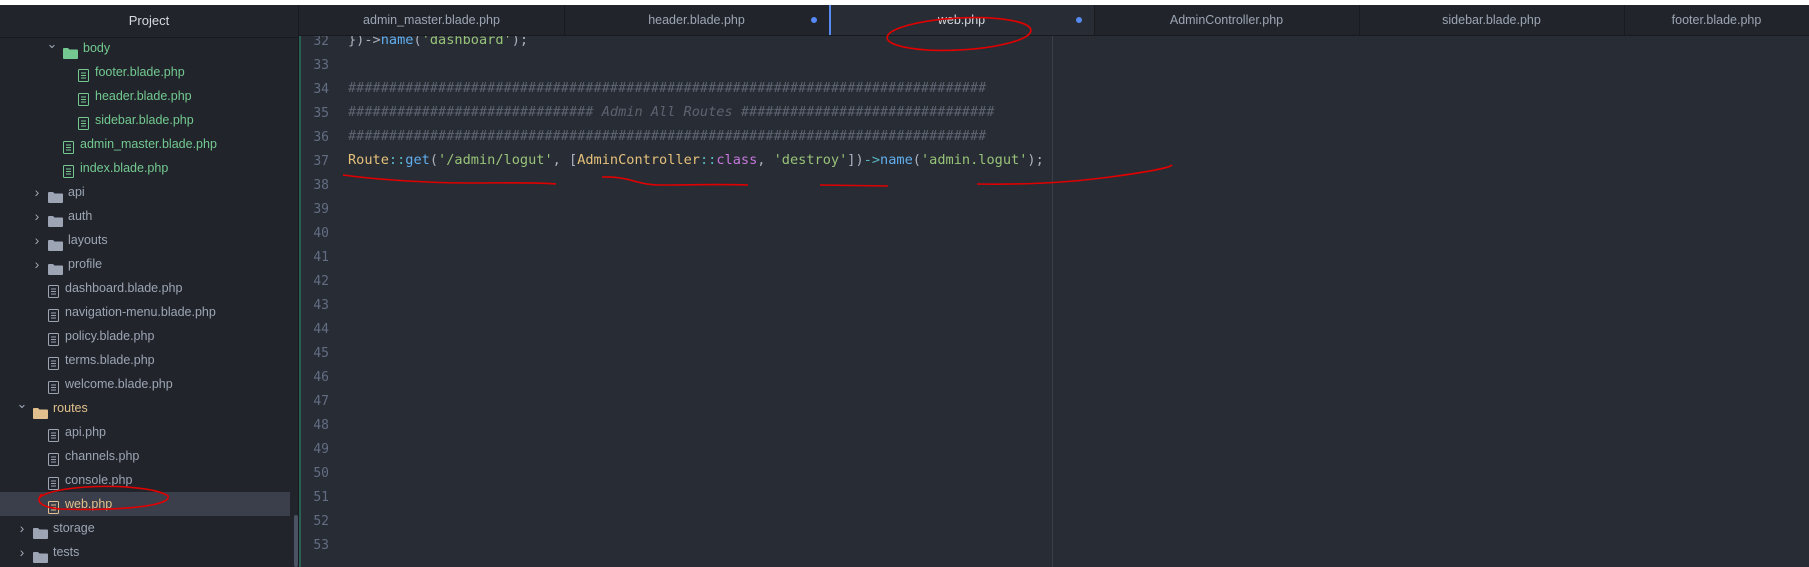  I want to click on tree-file-footer-blade-php: footer.blade.php, so click(145, 72).